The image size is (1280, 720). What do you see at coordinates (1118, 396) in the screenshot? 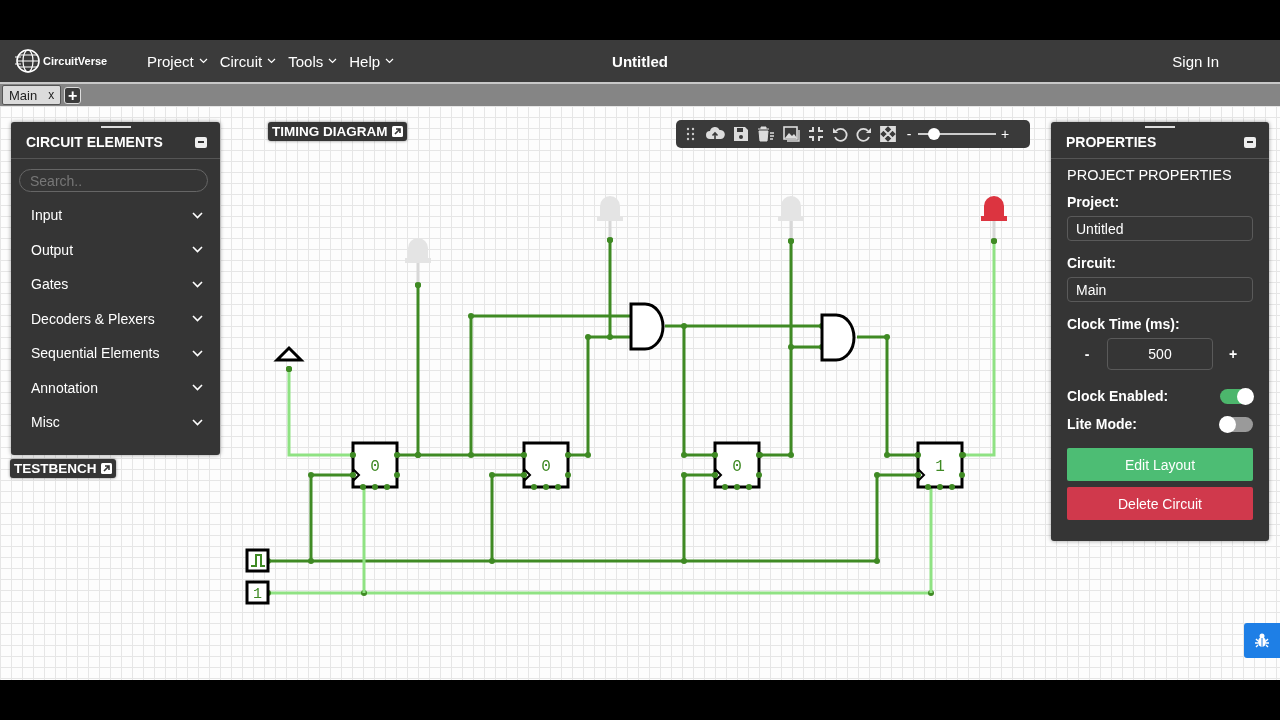
I see `toggle-label: Clock Enabled:` at bounding box center [1118, 396].